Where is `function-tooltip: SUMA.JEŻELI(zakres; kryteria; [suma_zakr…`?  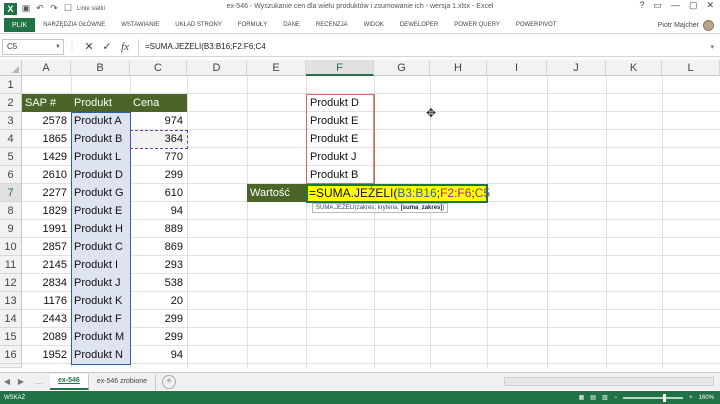
function-tooltip: SUMA.JEŻELI(zakres; kryteria; [suma_zakr… is located at coordinates (380, 208).